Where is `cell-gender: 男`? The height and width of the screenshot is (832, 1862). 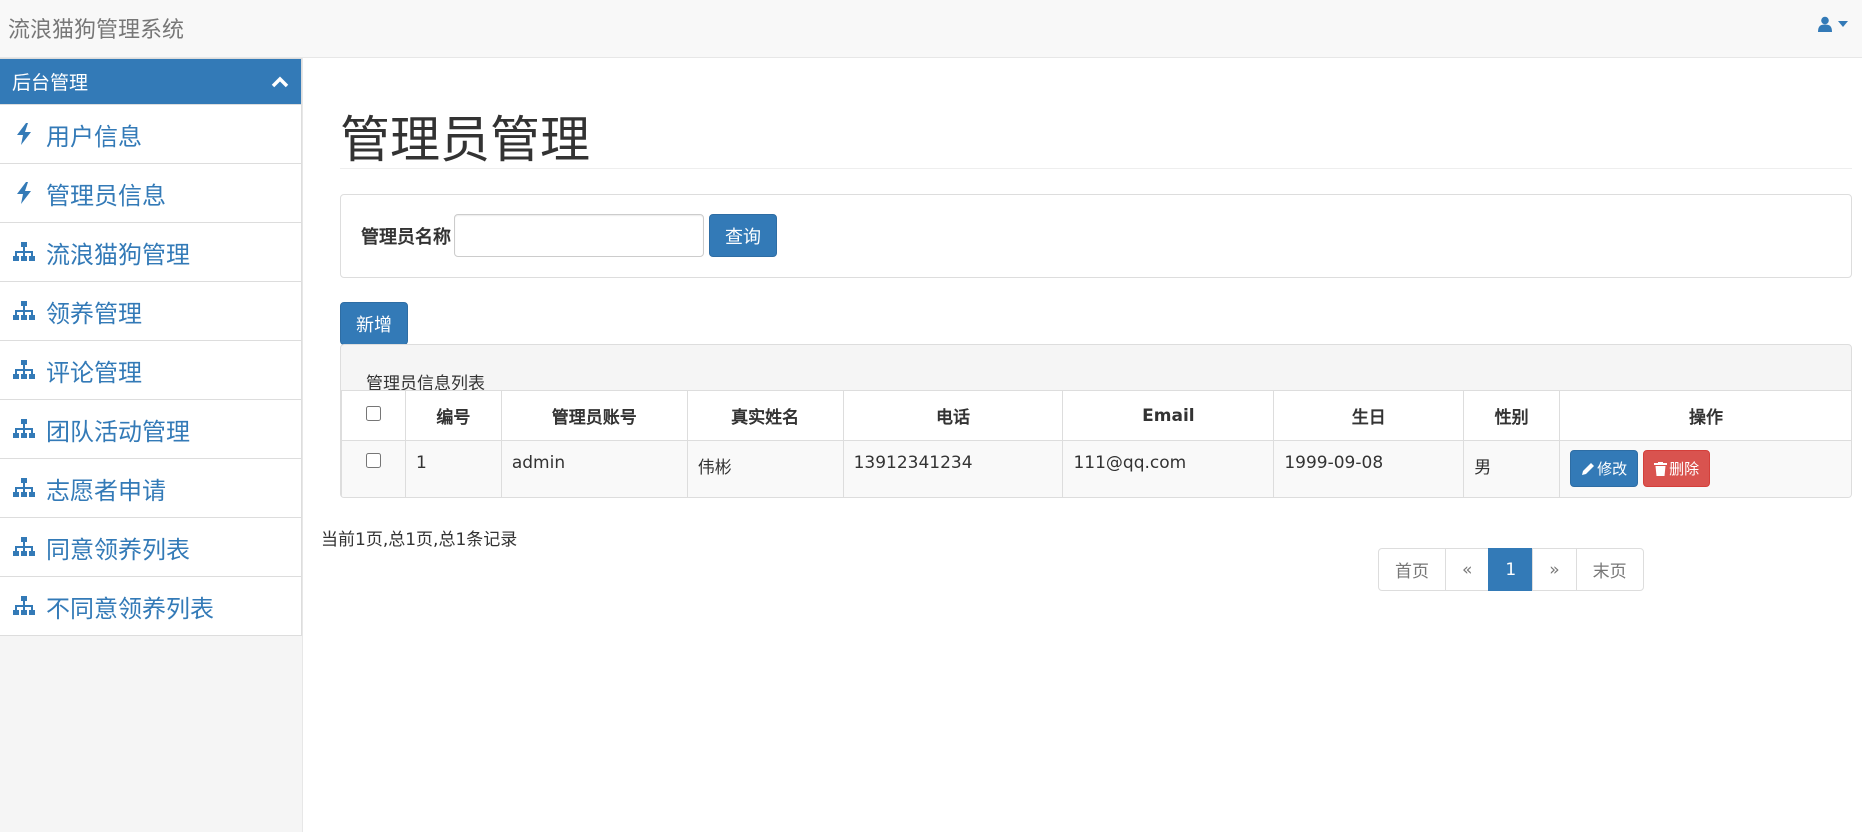
cell-gender: 男 is located at coordinates (1512, 468).